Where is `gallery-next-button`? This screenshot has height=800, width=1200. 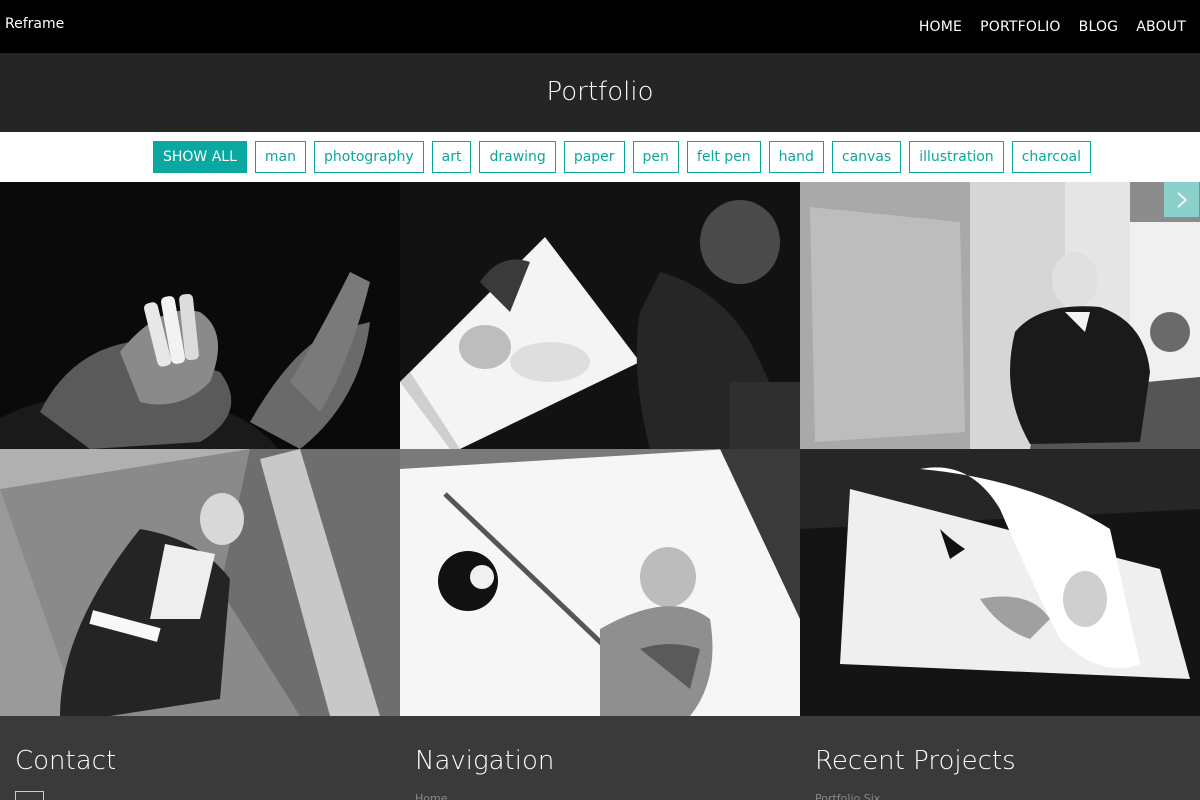 gallery-next-button is located at coordinates (1181, 199).